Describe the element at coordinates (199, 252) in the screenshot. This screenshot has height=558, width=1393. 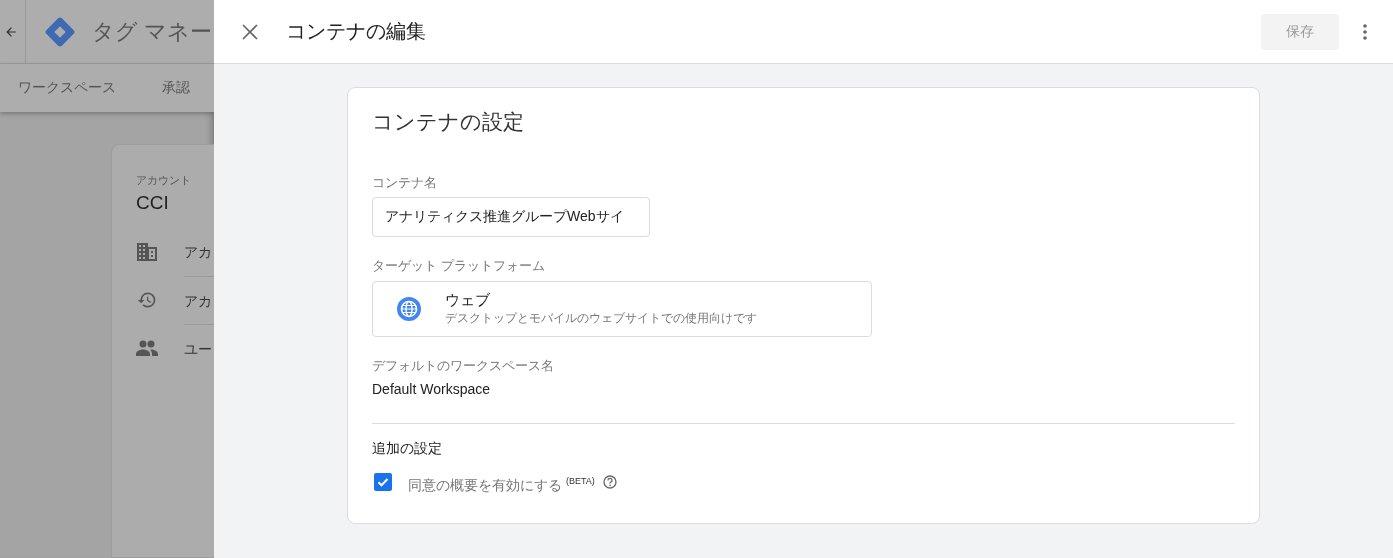
I see `account-menu-item: アカ` at that location.